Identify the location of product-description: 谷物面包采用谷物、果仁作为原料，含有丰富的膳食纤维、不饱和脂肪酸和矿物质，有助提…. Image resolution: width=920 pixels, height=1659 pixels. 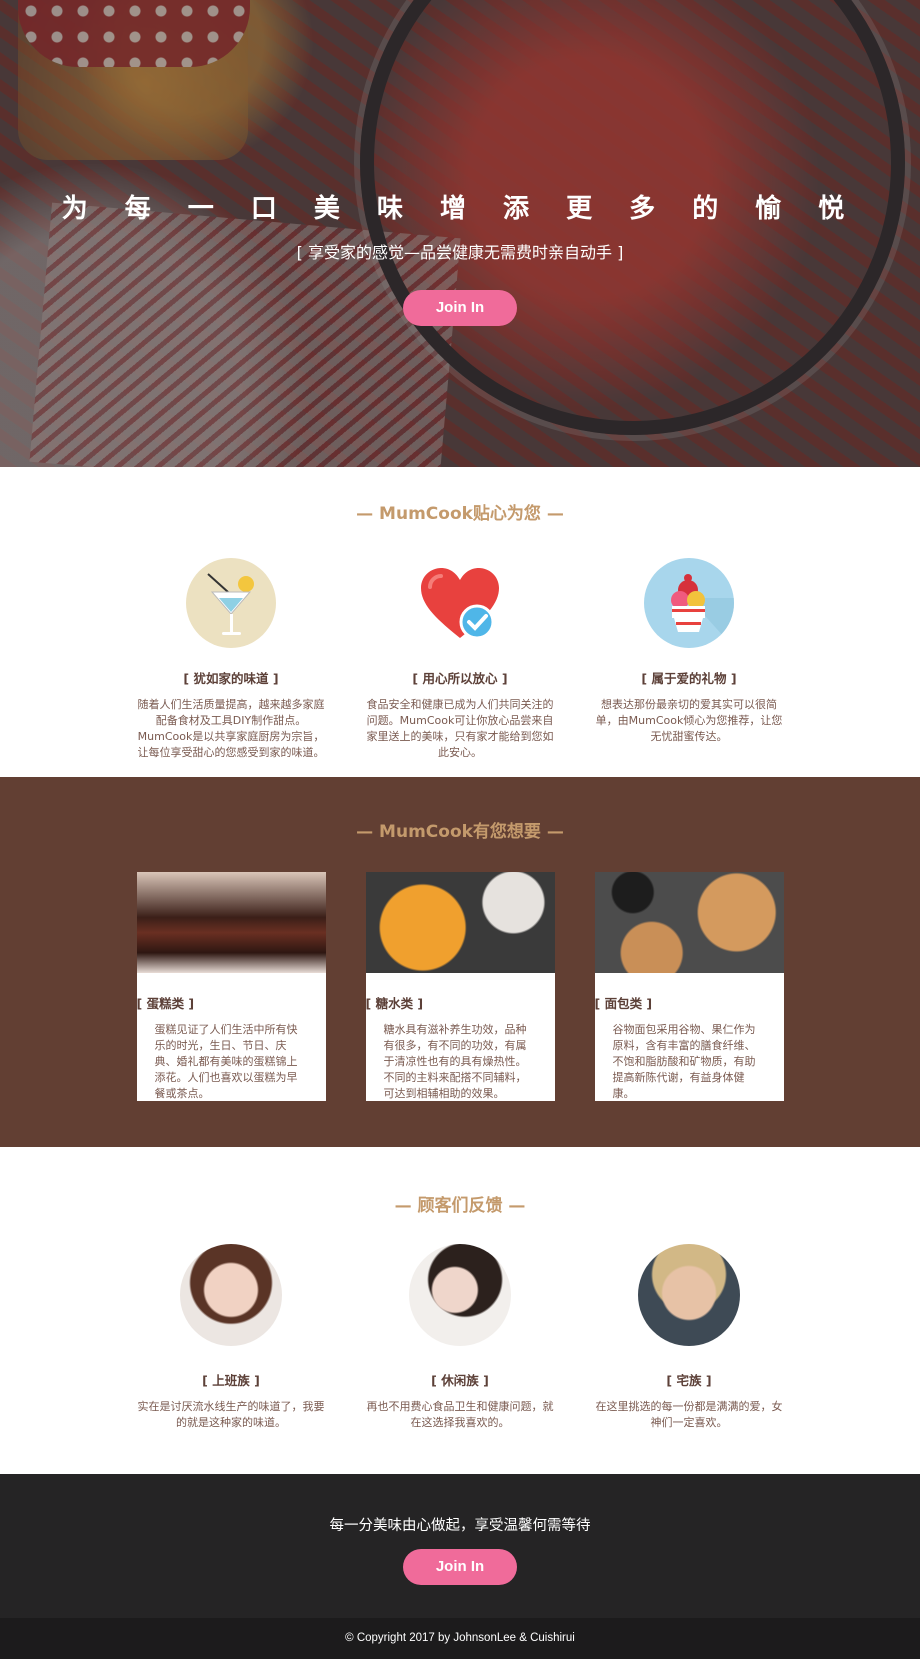
(684, 1061).